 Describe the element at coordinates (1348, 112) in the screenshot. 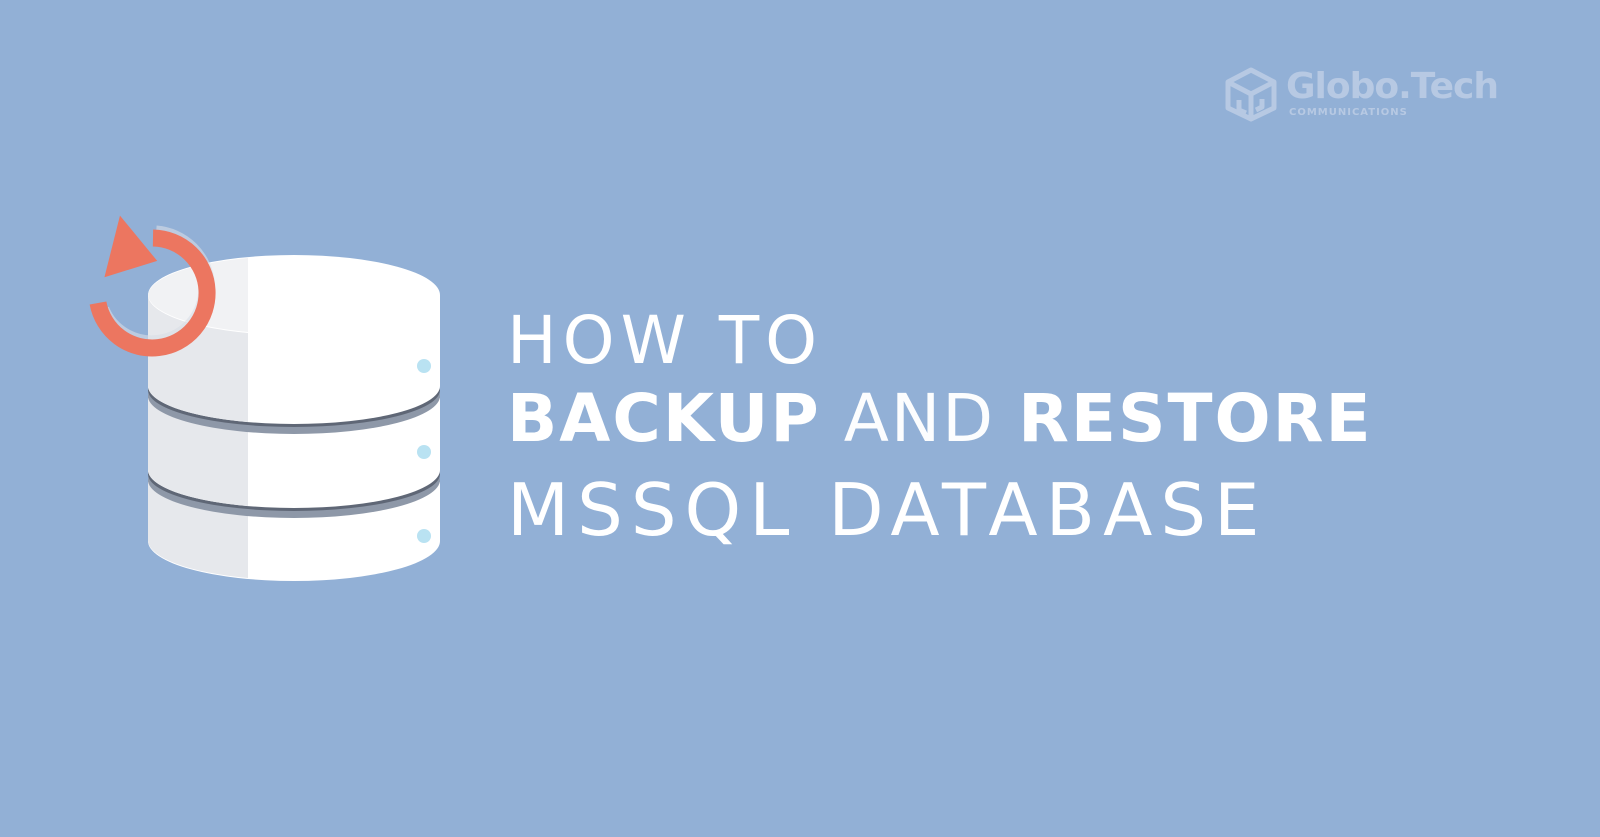

I see `logo-subtitle: COMMUNICATIONS` at that location.